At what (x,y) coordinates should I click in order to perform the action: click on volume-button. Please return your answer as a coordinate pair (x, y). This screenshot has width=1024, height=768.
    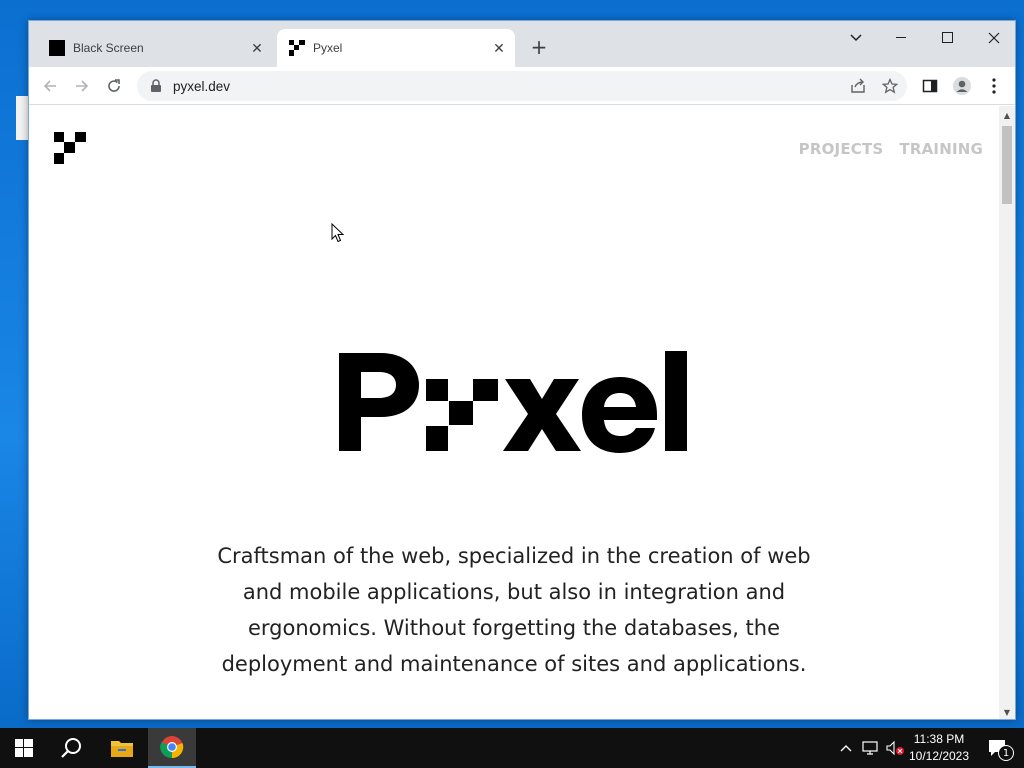
    Looking at the image, I should click on (895, 748).